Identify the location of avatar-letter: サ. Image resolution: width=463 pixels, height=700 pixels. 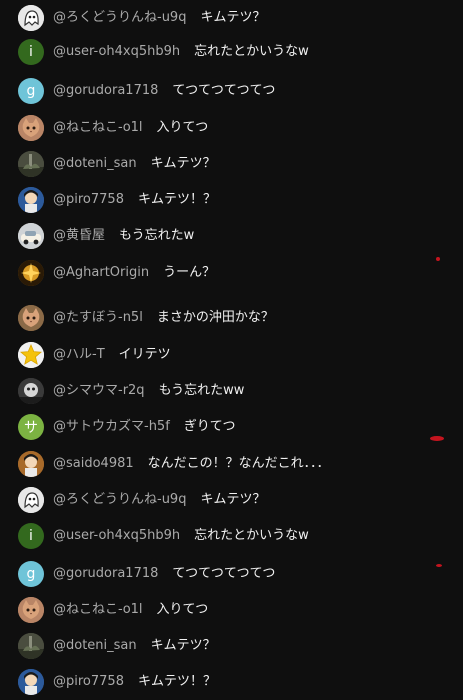
(31, 428).